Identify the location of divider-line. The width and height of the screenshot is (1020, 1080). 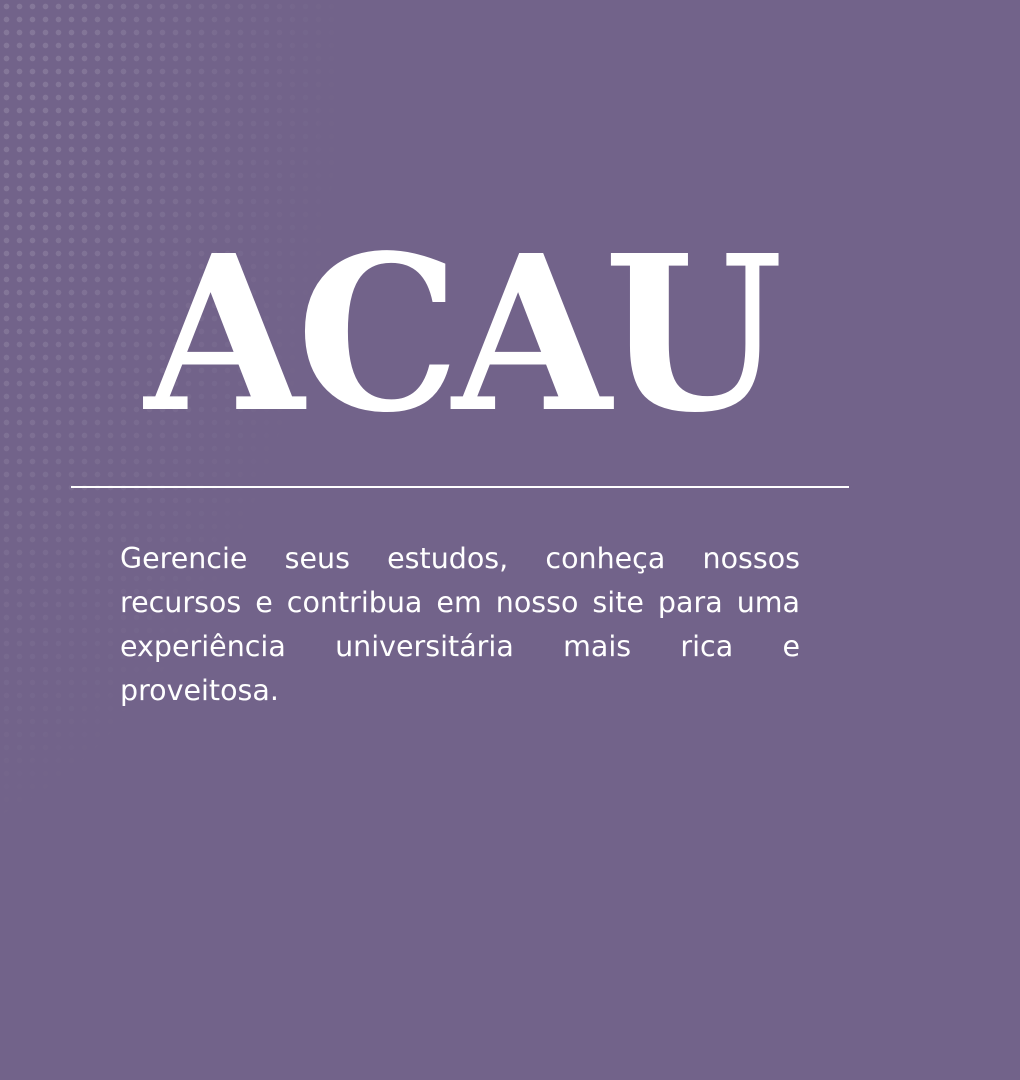
(460, 487).